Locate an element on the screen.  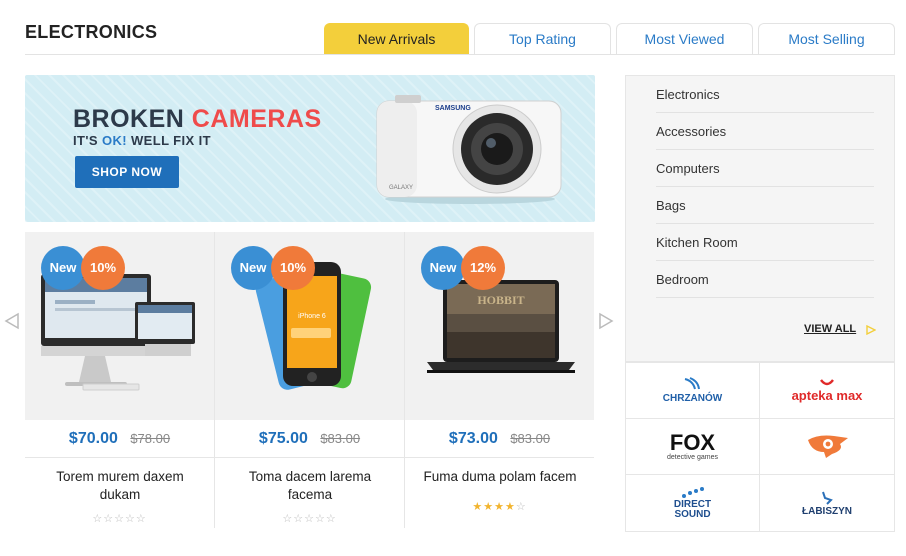
brand-labiszyn: ŁABISZYN is located at coordinates (827, 503).